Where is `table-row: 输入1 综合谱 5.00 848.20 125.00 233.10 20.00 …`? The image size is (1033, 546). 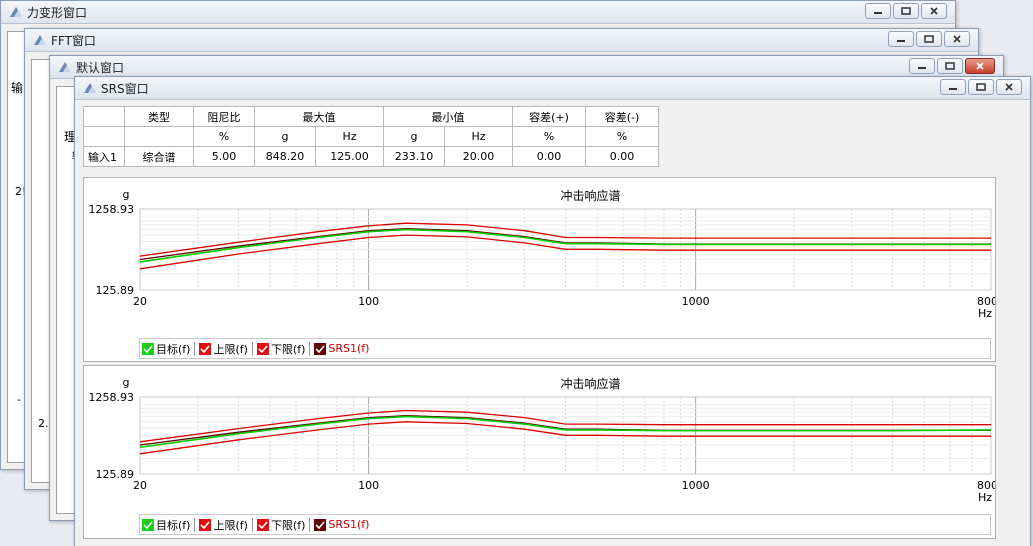
table-row: 输入1 综合谱 5.00 848.20 125.00 233.10 20.00 … is located at coordinates (371, 156).